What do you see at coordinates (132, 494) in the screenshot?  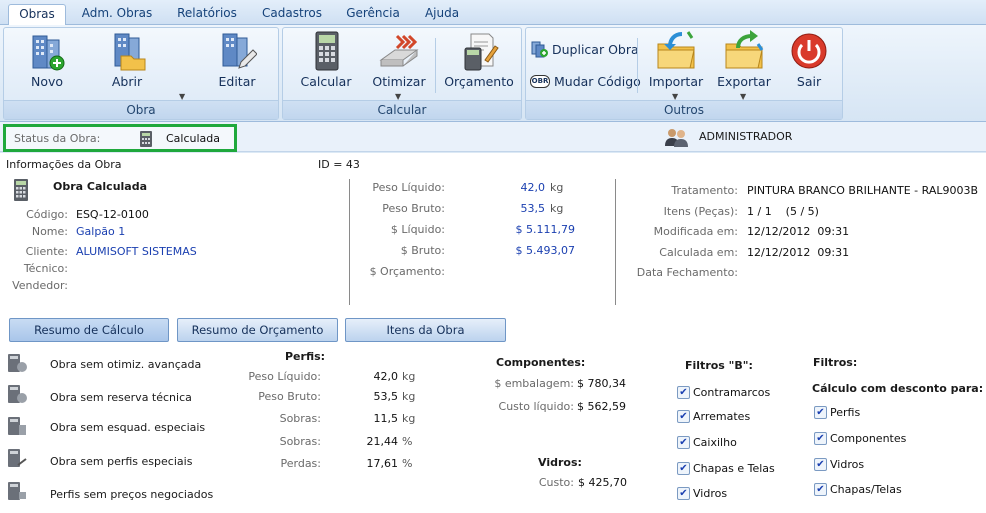 I see `warning-item: Perfis sem preços negociados` at bounding box center [132, 494].